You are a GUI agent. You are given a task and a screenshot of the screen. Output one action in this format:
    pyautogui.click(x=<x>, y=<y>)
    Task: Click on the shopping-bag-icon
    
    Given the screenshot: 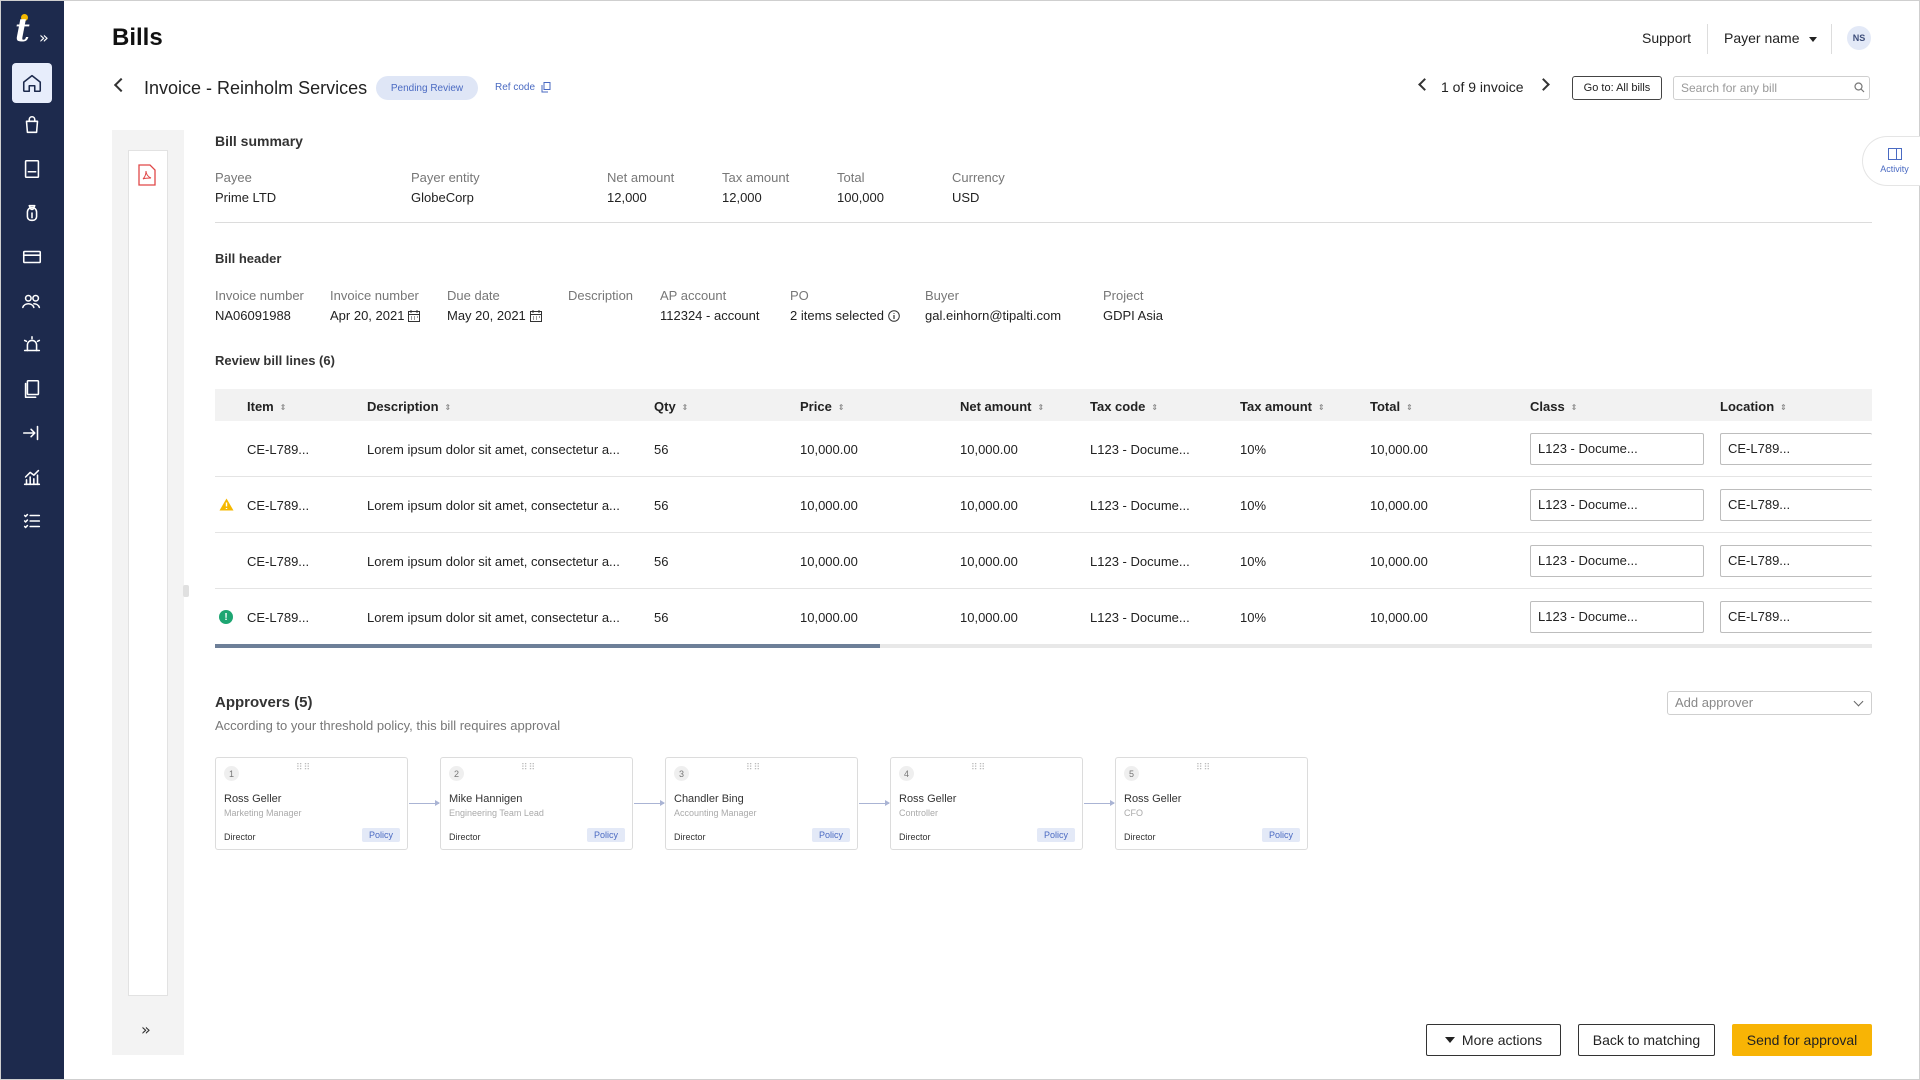 What is the action you would take?
    pyautogui.click(x=32, y=125)
    